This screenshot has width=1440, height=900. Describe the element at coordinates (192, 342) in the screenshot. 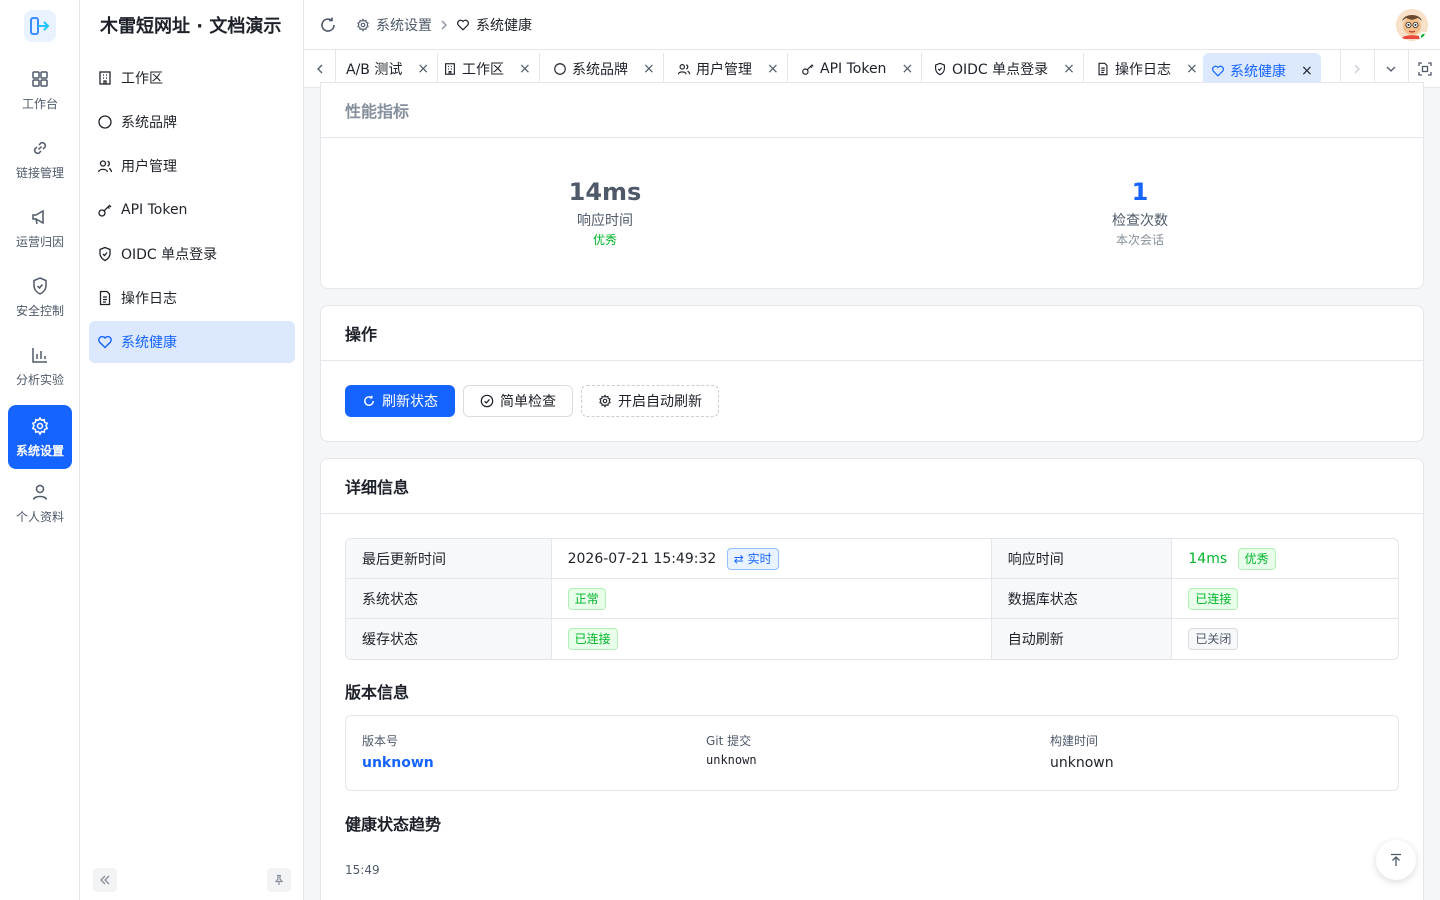

I see `sidebar-item-system-health: 系统健康` at that location.